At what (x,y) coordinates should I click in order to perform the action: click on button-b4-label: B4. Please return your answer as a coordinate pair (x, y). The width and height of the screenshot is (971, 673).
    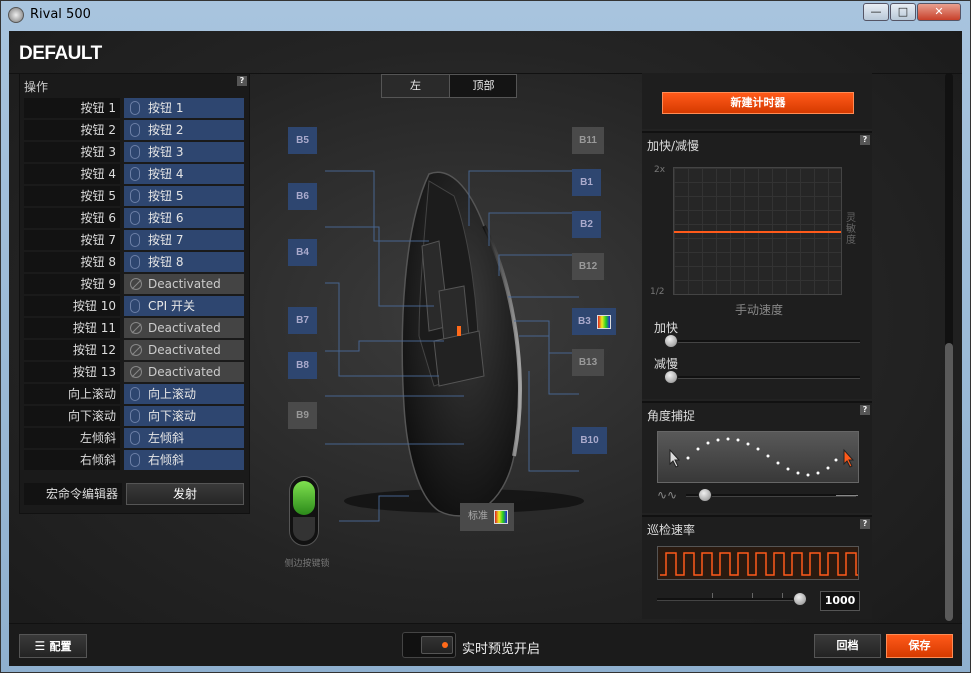
    Looking at the image, I should click on (302, 252).